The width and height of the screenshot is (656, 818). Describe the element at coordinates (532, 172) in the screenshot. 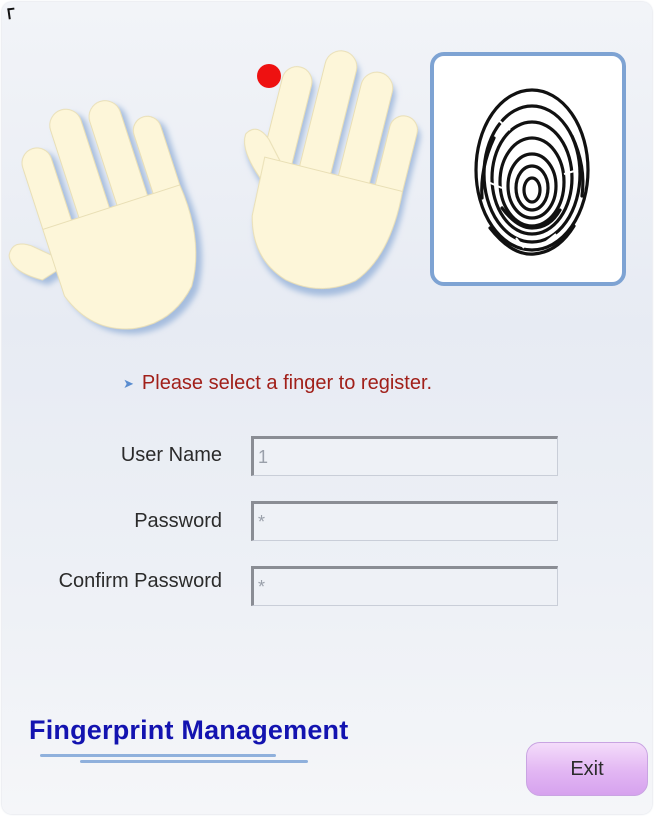

I see `fingerprint-icon` at that location.